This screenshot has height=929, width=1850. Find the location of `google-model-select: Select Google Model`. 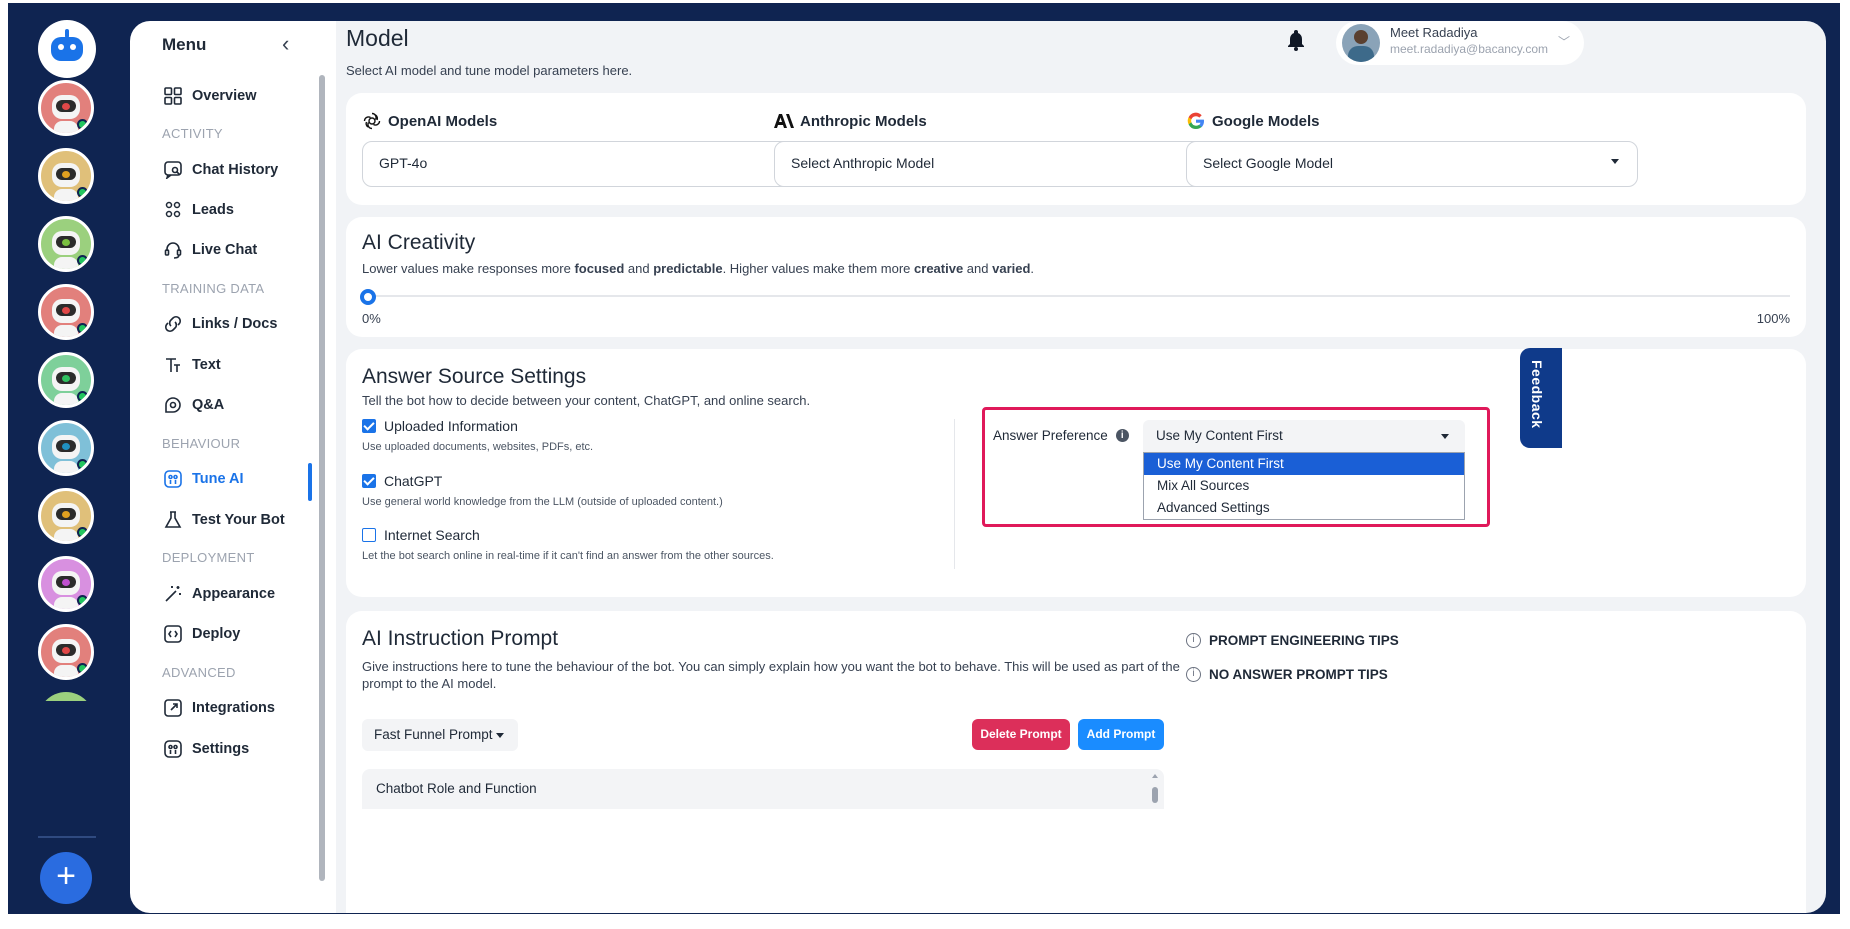

google-model-select: Select Google Model is located at coordinates (1412, 164).